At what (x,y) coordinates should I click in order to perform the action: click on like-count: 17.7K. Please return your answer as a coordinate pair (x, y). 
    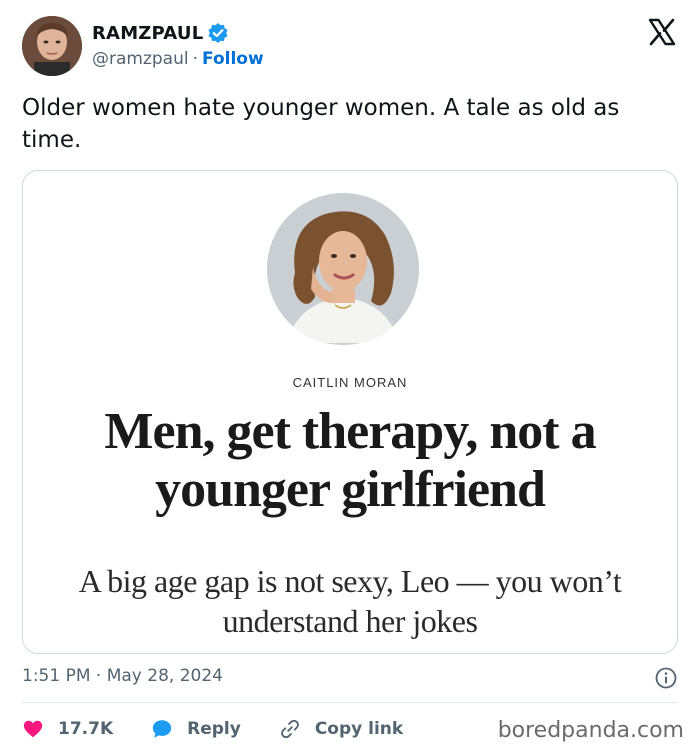
    Looking at the image, I should click on (86, 729).